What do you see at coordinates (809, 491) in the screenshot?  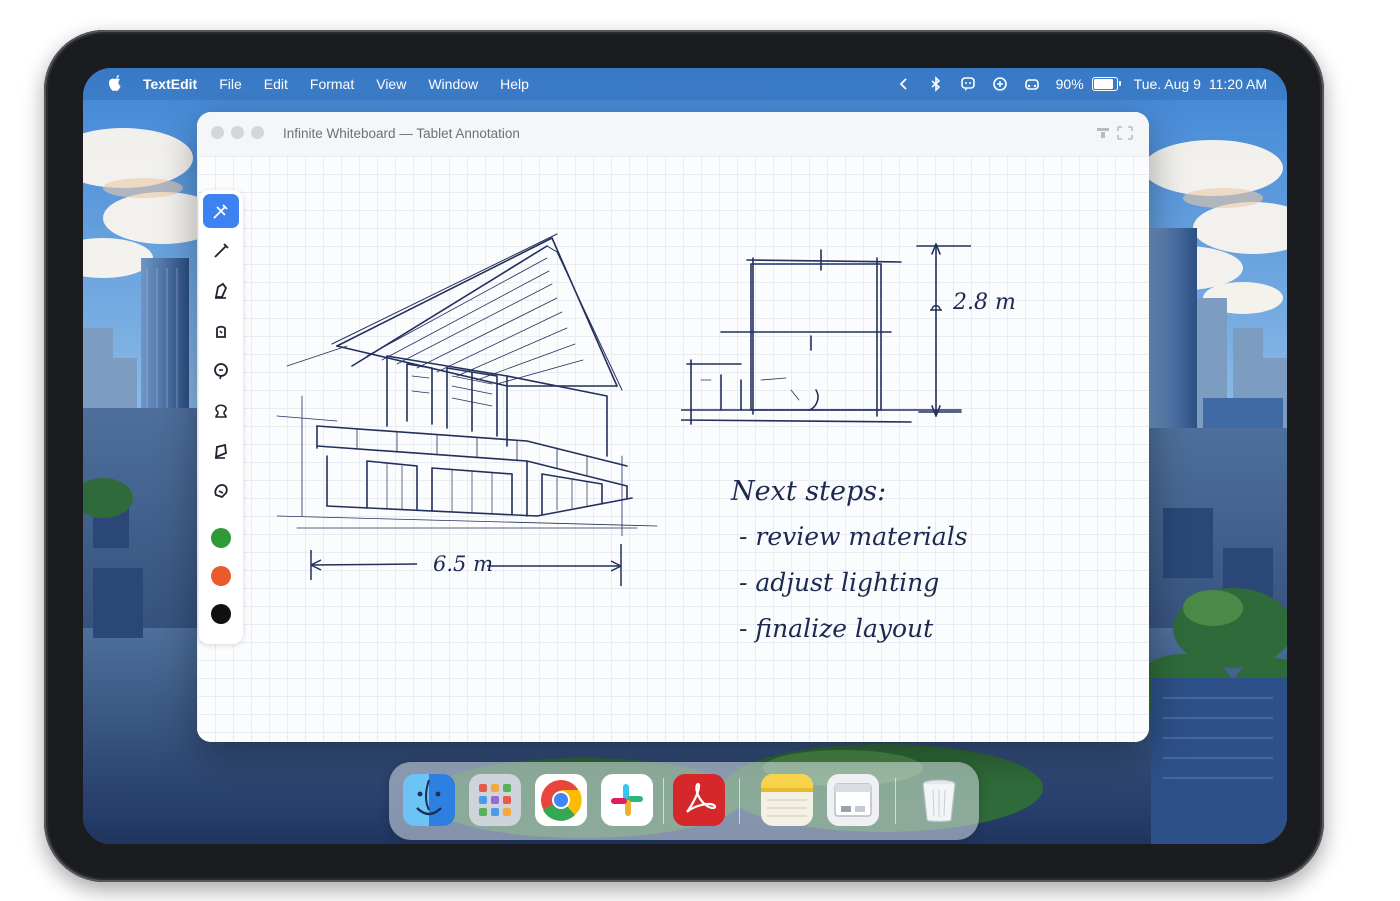 I see `notes-heading: Next steps:` at bounding box center [809, 491].